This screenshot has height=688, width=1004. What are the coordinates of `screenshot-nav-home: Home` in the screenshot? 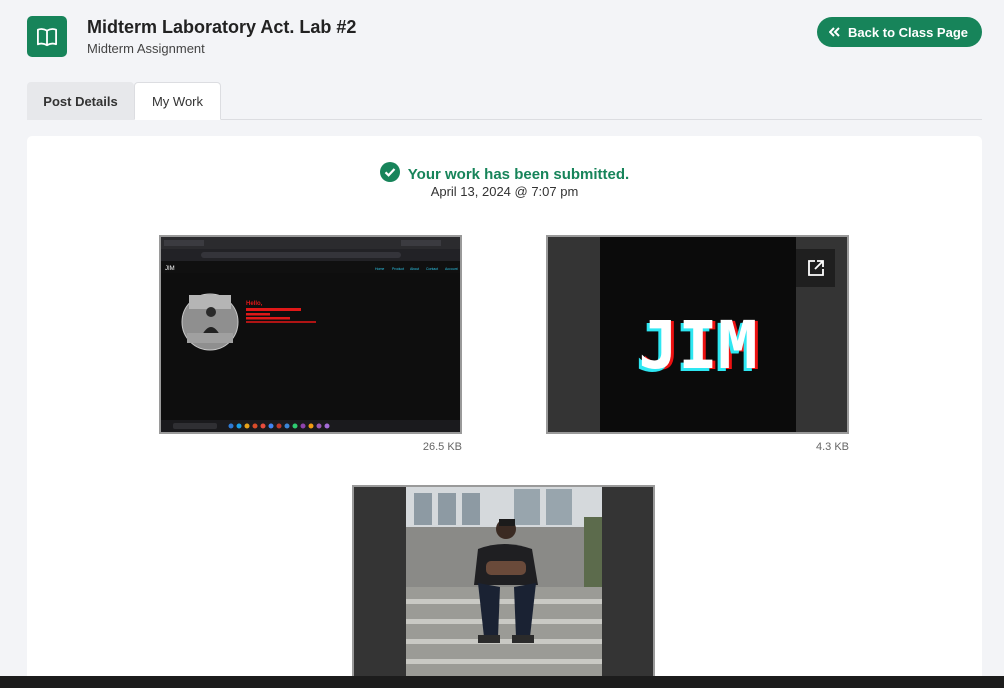 It's located at (379, 269).